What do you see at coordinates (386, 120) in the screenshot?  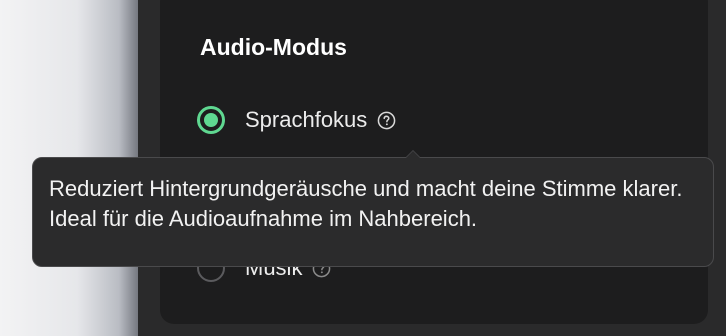 I see `question-circle-icon` at bounding box center [386, 120].